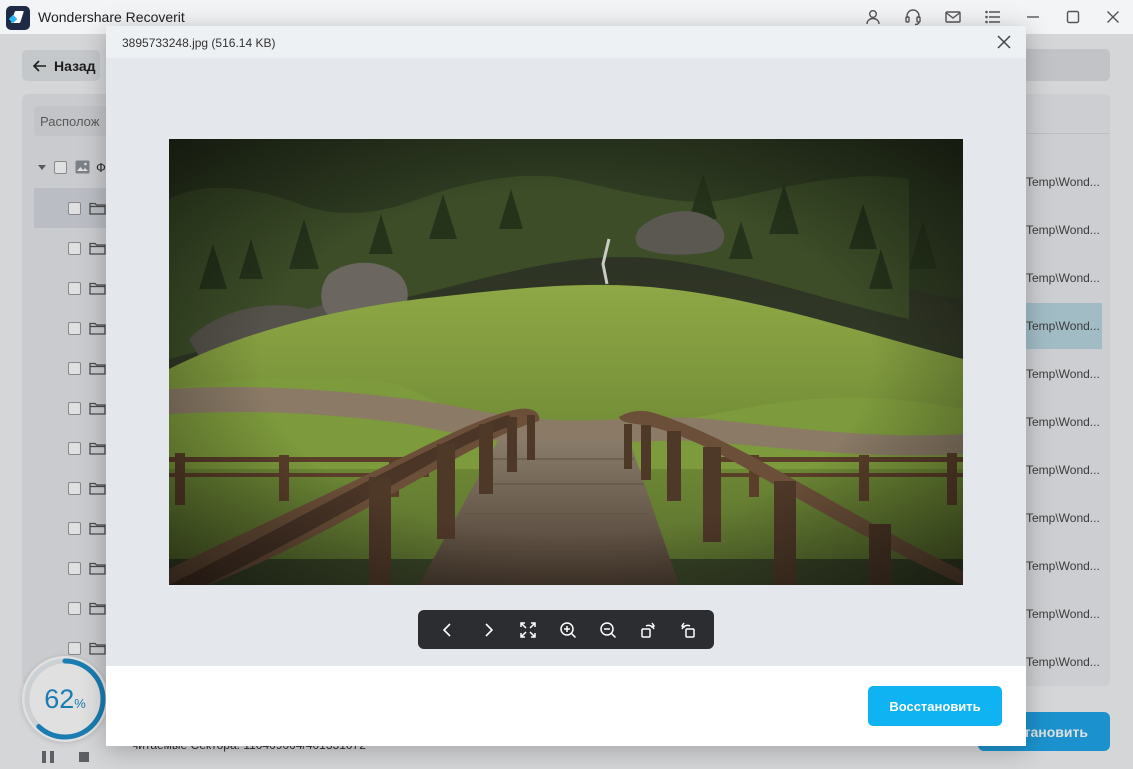 Image resolution: width=1133 pixels, height=769 pixels. What do you see at coordinates (1004, 42) in the screenshot?
I see `close-preview-icon` at bounding box center [1004, 42].